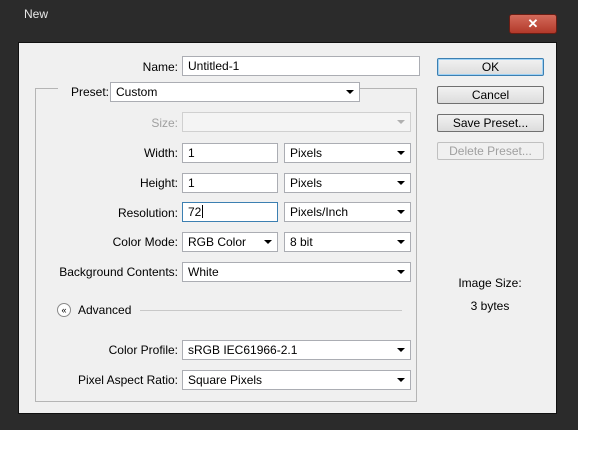 This screenshot has width=600, height=456. I want to click on close-button: ✕, so click(533, 24).